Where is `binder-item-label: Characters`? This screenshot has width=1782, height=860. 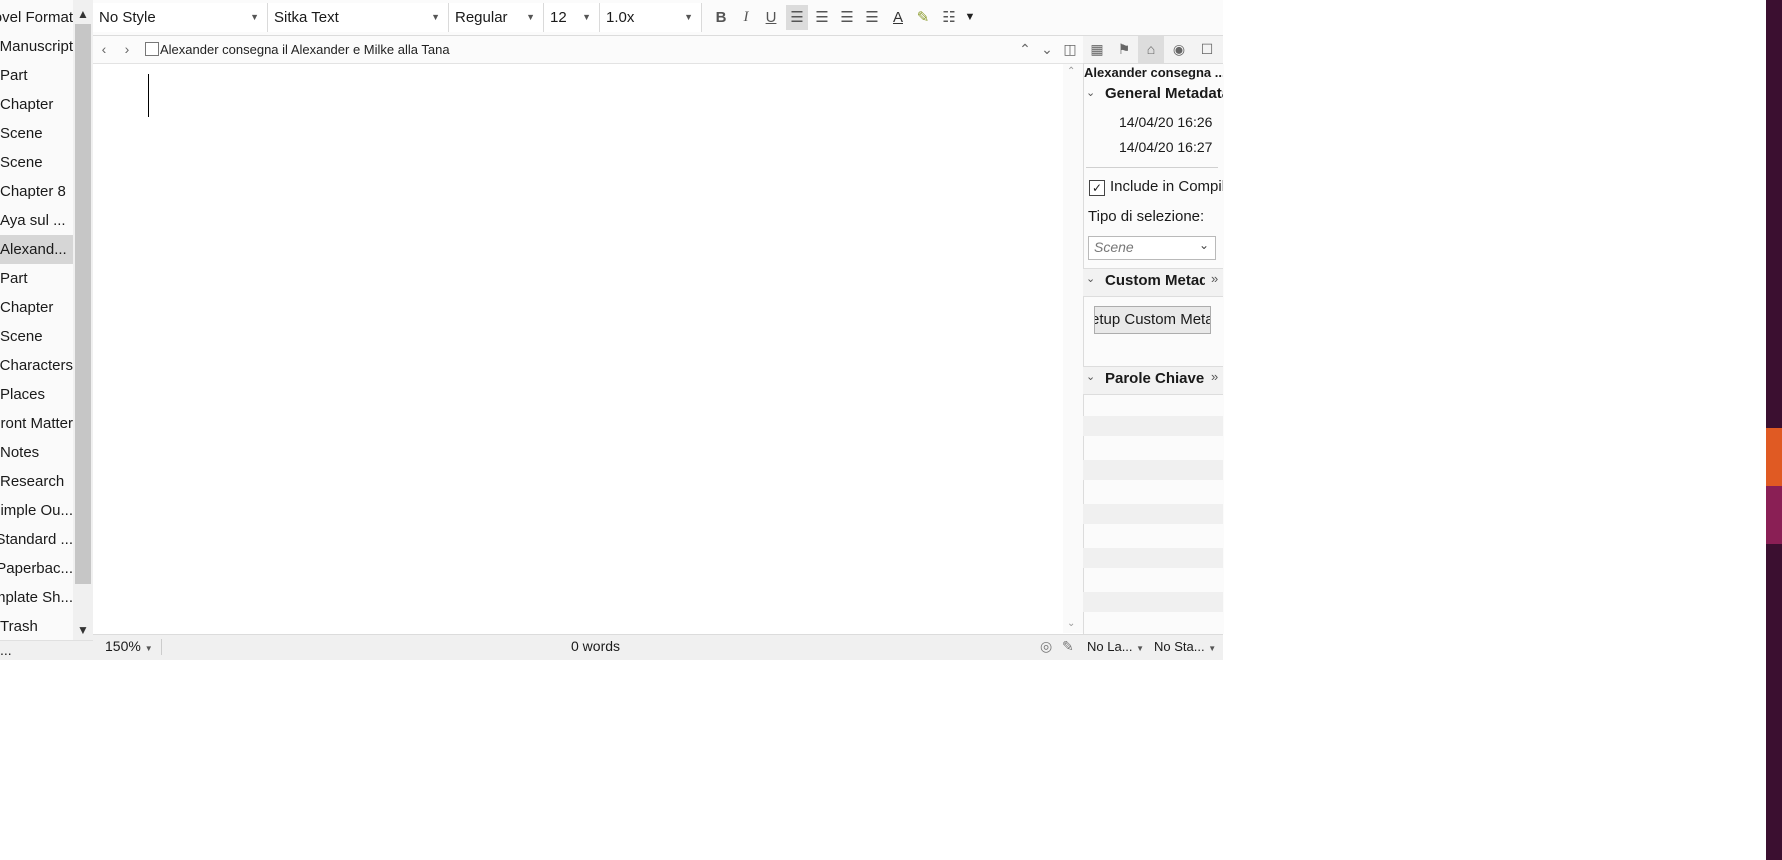 binder-item-label: Characters is located at coordinates (36, 365).